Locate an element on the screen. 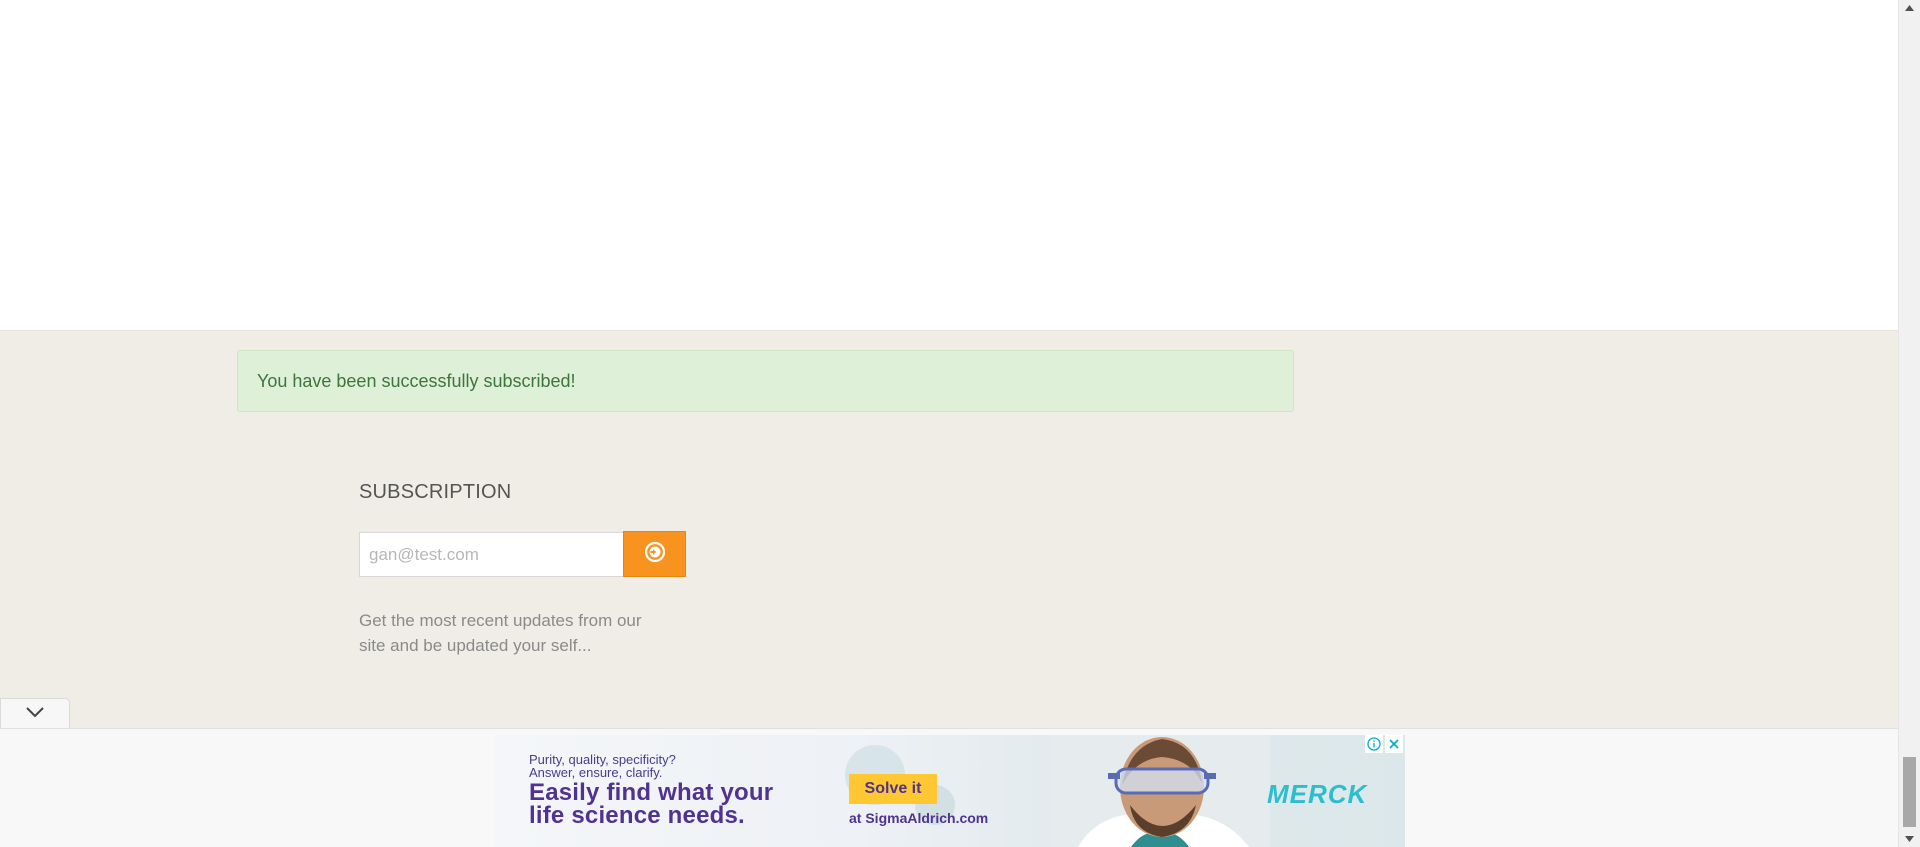  ad-headline-line2: life science needs. is located at coordinates (637, 815).